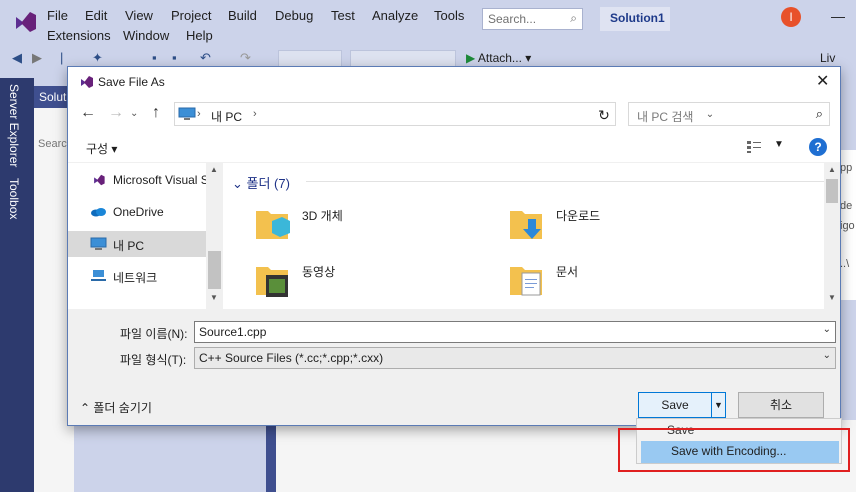 This screenshot has width=856, height=492. What do you see at coordinates (838, 16) in the screenshot?
I see `minimize-icon: —` at bounding box center [838, 16].